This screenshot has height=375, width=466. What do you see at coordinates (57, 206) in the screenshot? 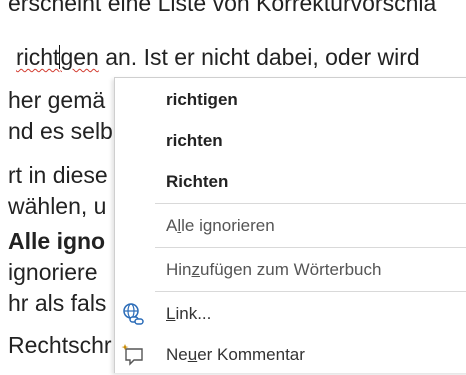
I see `doc-line-6: wählen, u` at bounding box center [57, 206].